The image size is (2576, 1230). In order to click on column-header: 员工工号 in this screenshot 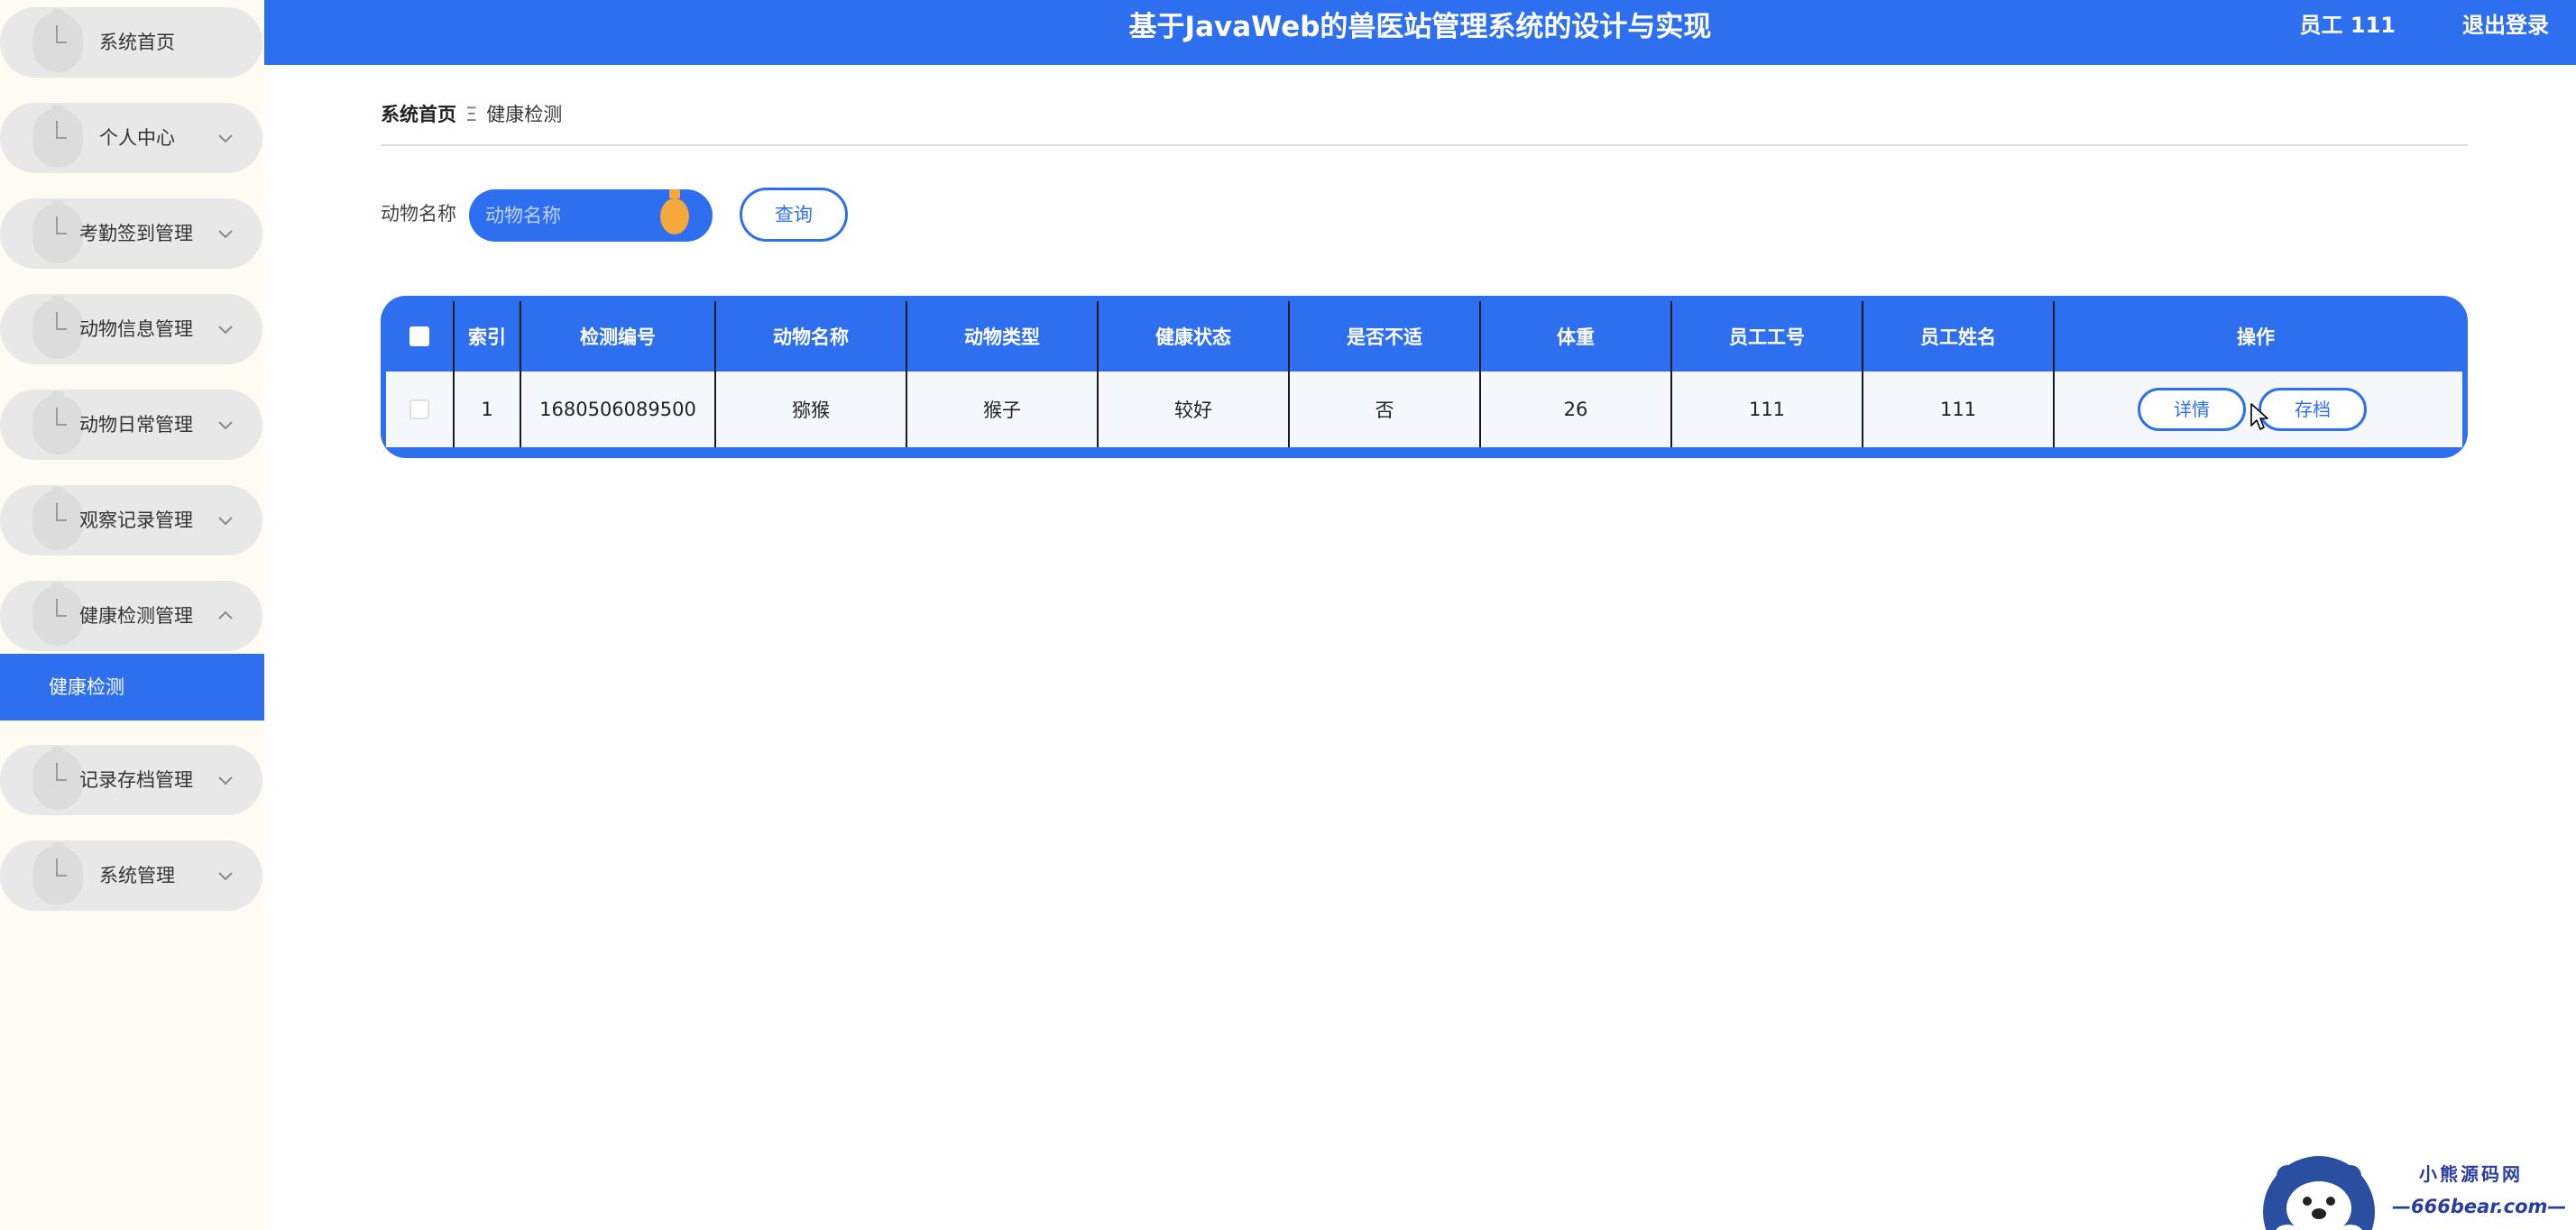, I will do `click(1768, 336)`.